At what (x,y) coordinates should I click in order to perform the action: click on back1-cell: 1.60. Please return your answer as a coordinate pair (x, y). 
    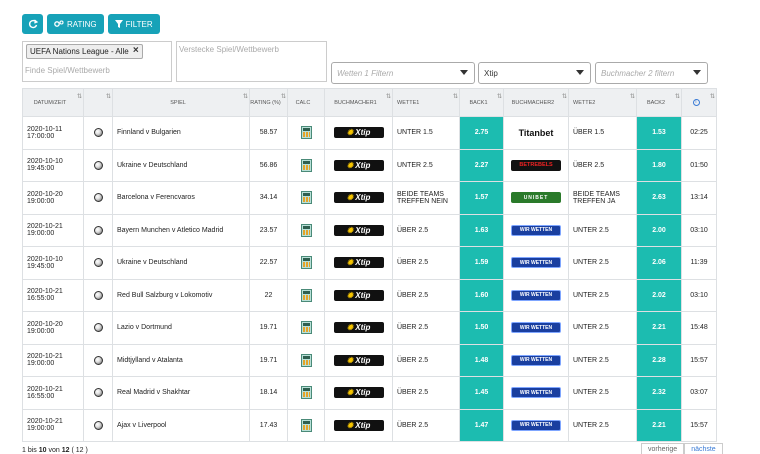
    Looking at the image, I should click on (481, 295).